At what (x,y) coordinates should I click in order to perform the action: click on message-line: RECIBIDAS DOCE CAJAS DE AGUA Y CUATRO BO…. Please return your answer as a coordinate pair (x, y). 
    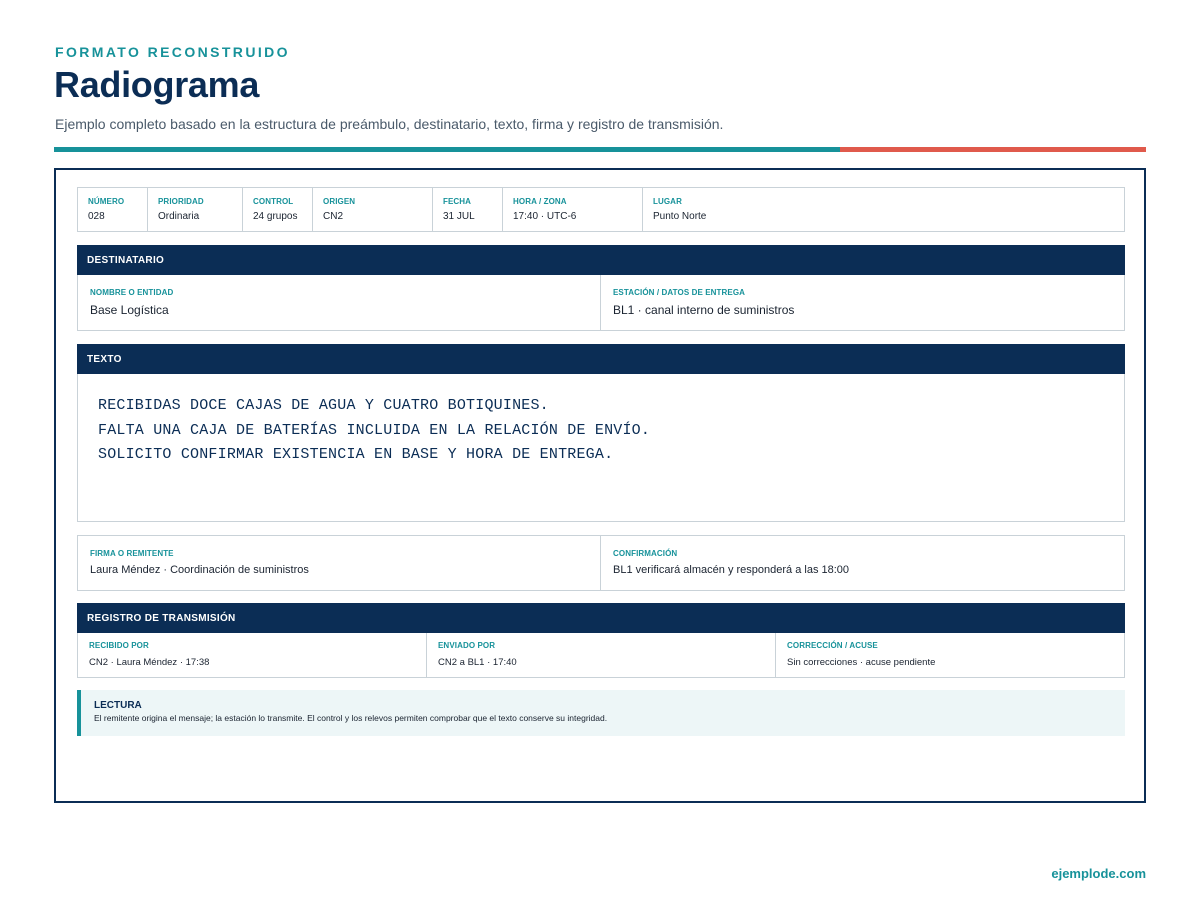
    Looking at the image, I should click on (323, 405).